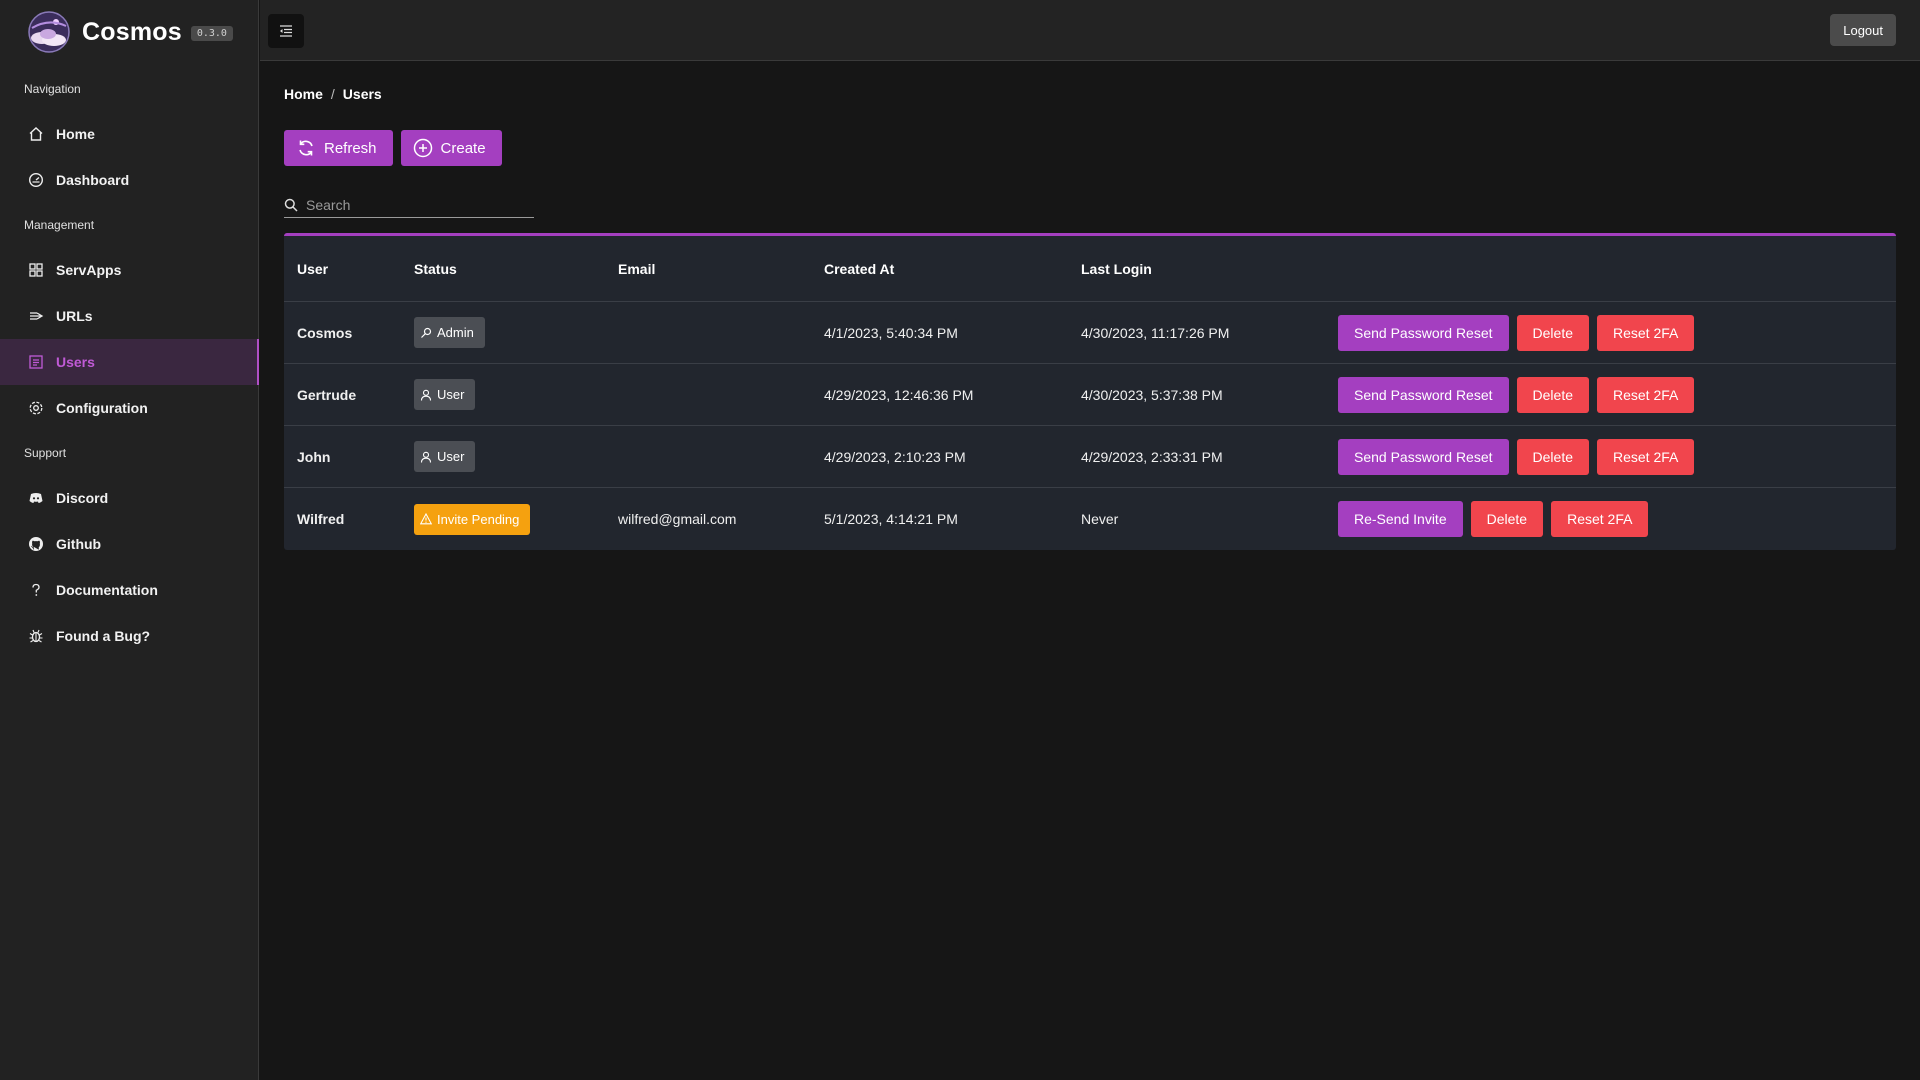  I want to click on sidebar-item-configuration: Configuration, so click(129, 408).